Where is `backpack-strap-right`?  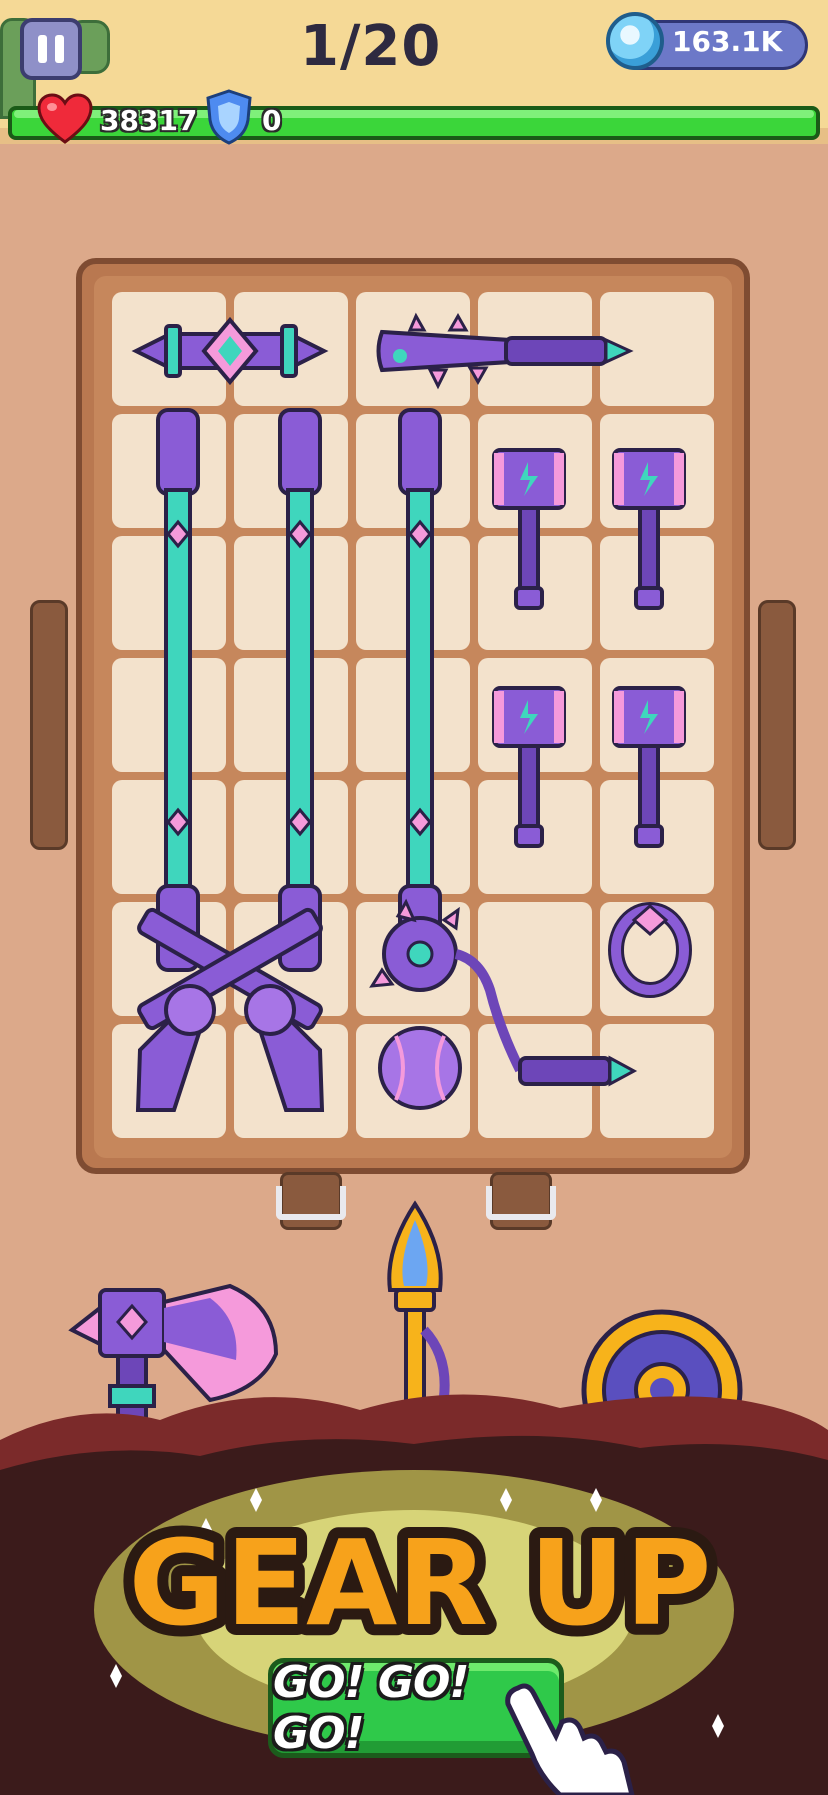
backpack-strap-right is located at coordinates (777, 725).